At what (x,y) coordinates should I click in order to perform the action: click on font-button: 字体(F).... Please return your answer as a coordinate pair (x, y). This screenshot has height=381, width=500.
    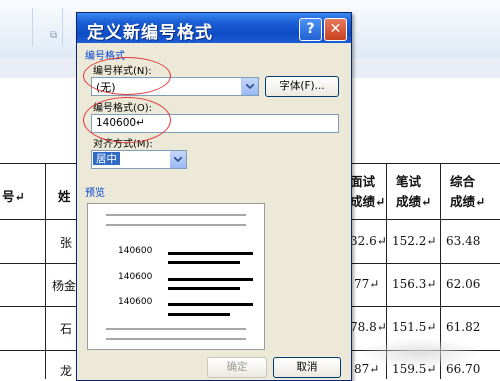
    Looking at the image, I should click on (302, 86).